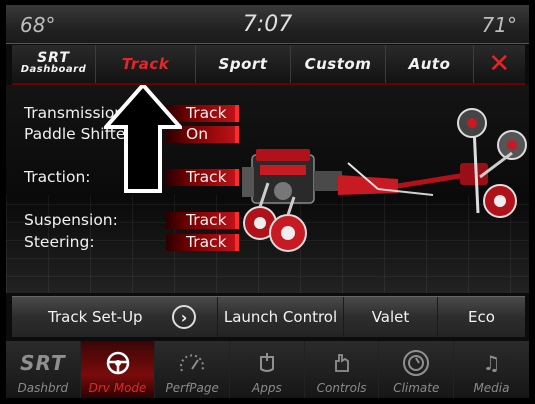 The image size is (535, 404). What do you see at coordinates (391, 317) in the screenshot?
I see `valet-button: Valet` at bounding box center [391, 317].